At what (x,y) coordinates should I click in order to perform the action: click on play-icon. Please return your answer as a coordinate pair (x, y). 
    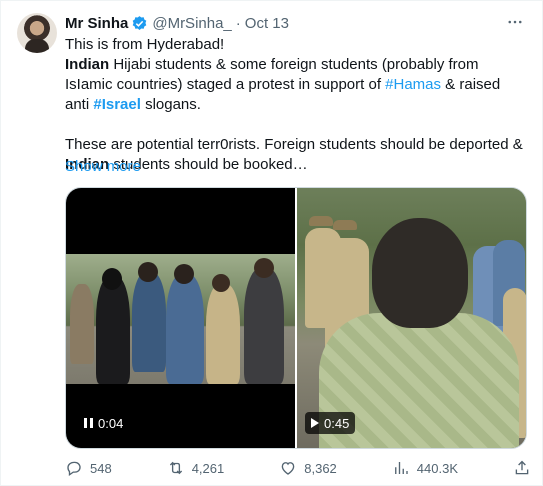
    Looking at the image, I should click on (315, 423).